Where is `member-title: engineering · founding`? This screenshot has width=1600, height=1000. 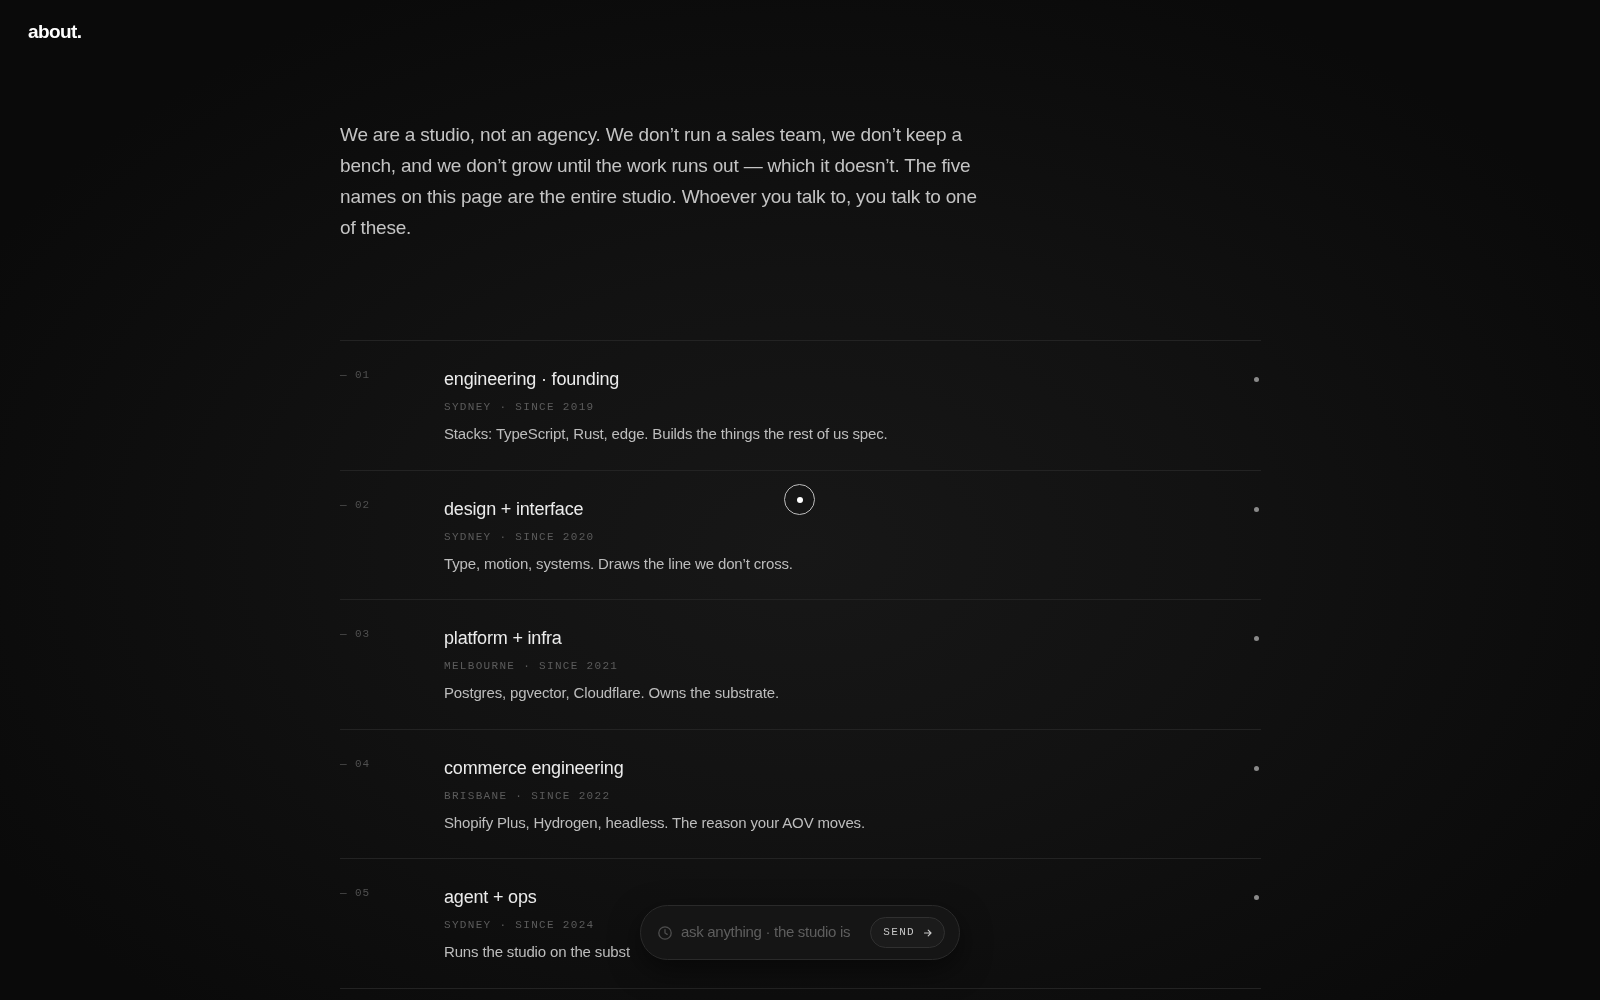 member-title: engineering · founding is located at coordinates (532, 379).